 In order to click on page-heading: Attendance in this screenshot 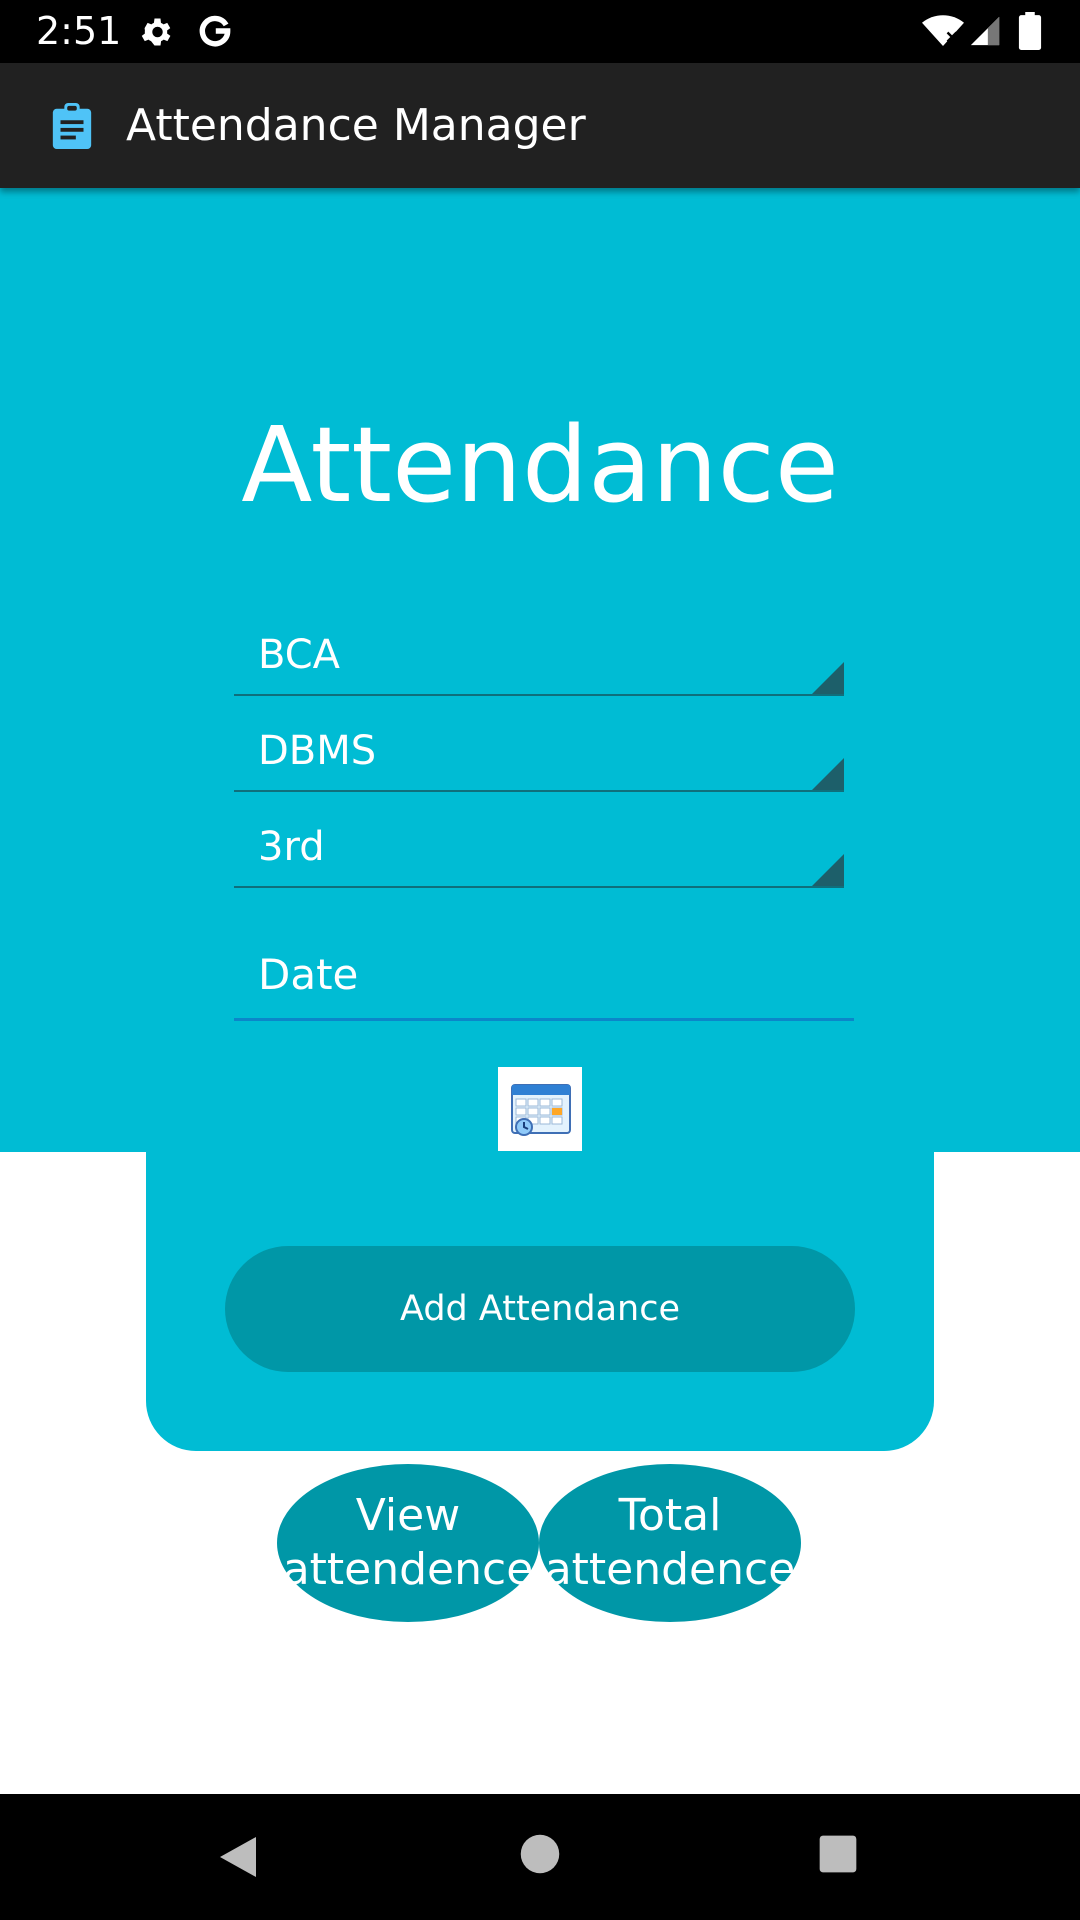, I will do `click(540, 465)`.